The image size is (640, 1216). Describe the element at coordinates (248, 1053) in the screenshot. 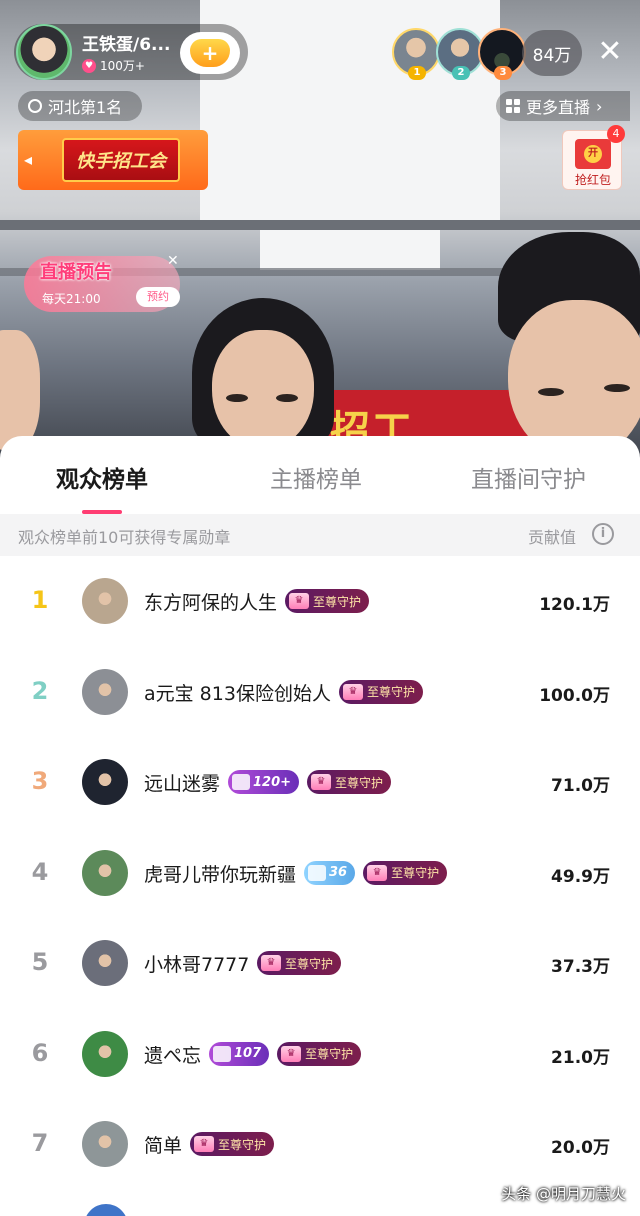

I see `level-value: 107` at that location.